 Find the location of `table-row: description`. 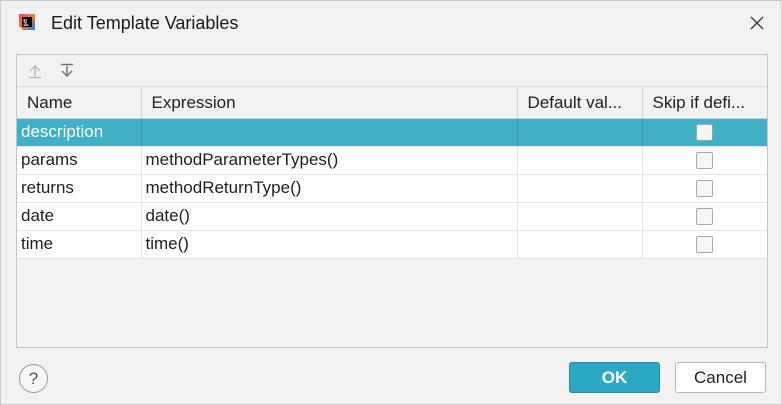

table-row: description is located at coordinates (392, 132).